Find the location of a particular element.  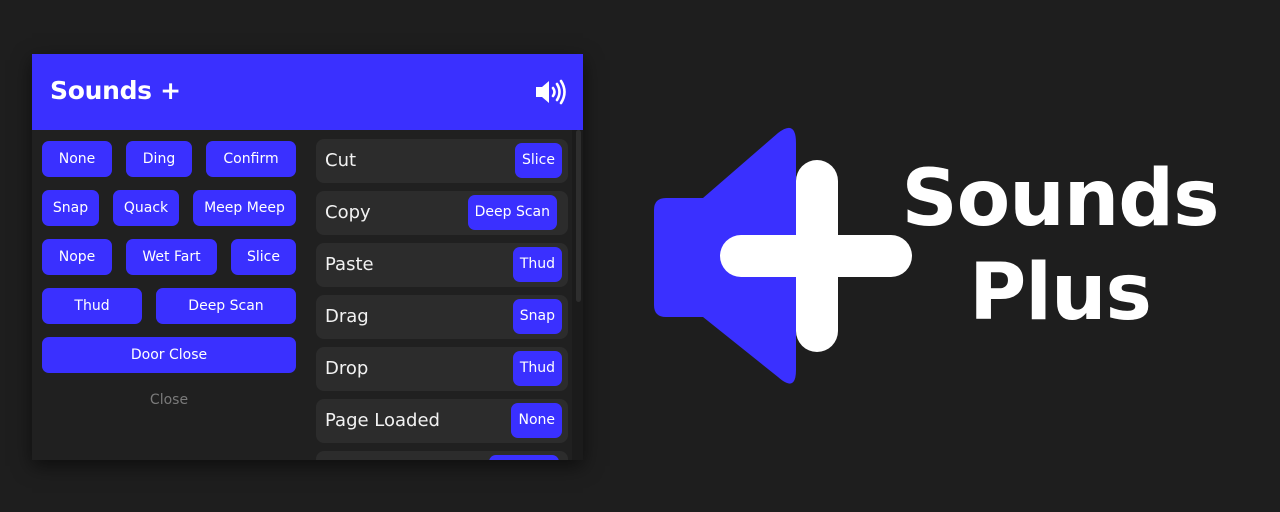

event-label: Page Loaded is located at coordinates (382, 420).